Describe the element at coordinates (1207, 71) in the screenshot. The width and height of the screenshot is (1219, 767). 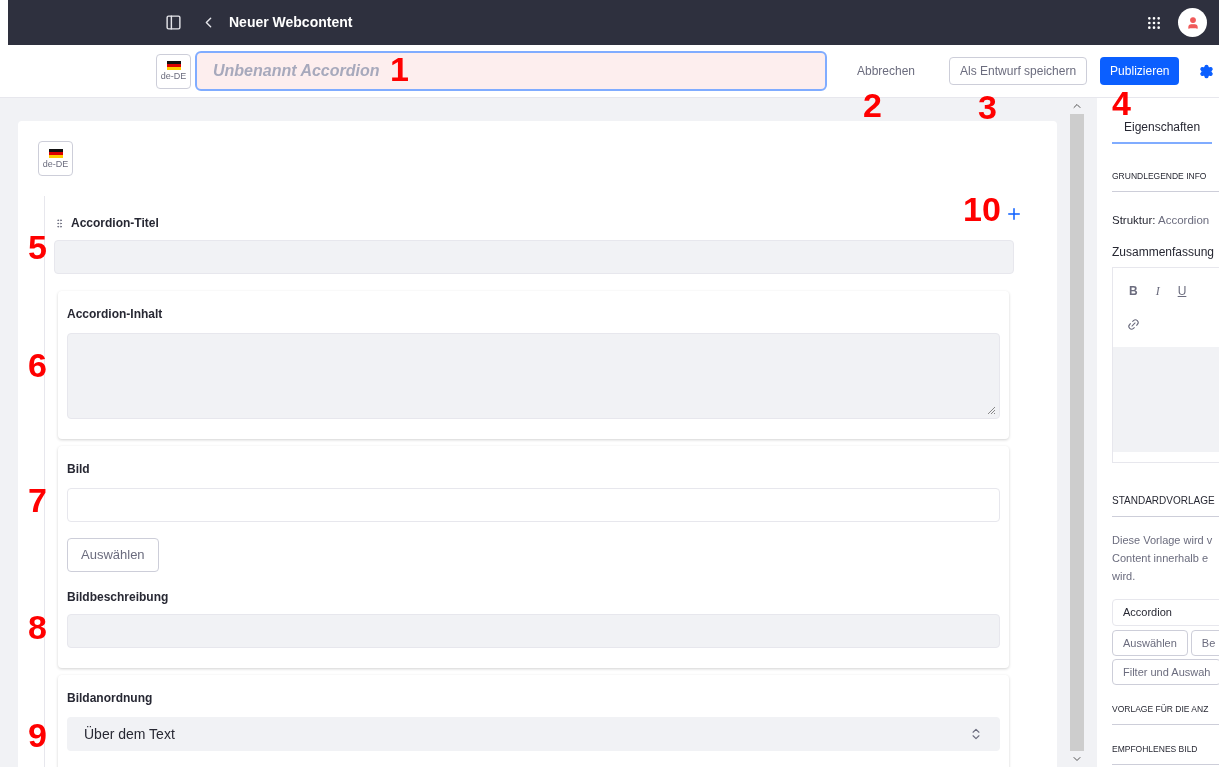
I see `settings-icon` at that location.